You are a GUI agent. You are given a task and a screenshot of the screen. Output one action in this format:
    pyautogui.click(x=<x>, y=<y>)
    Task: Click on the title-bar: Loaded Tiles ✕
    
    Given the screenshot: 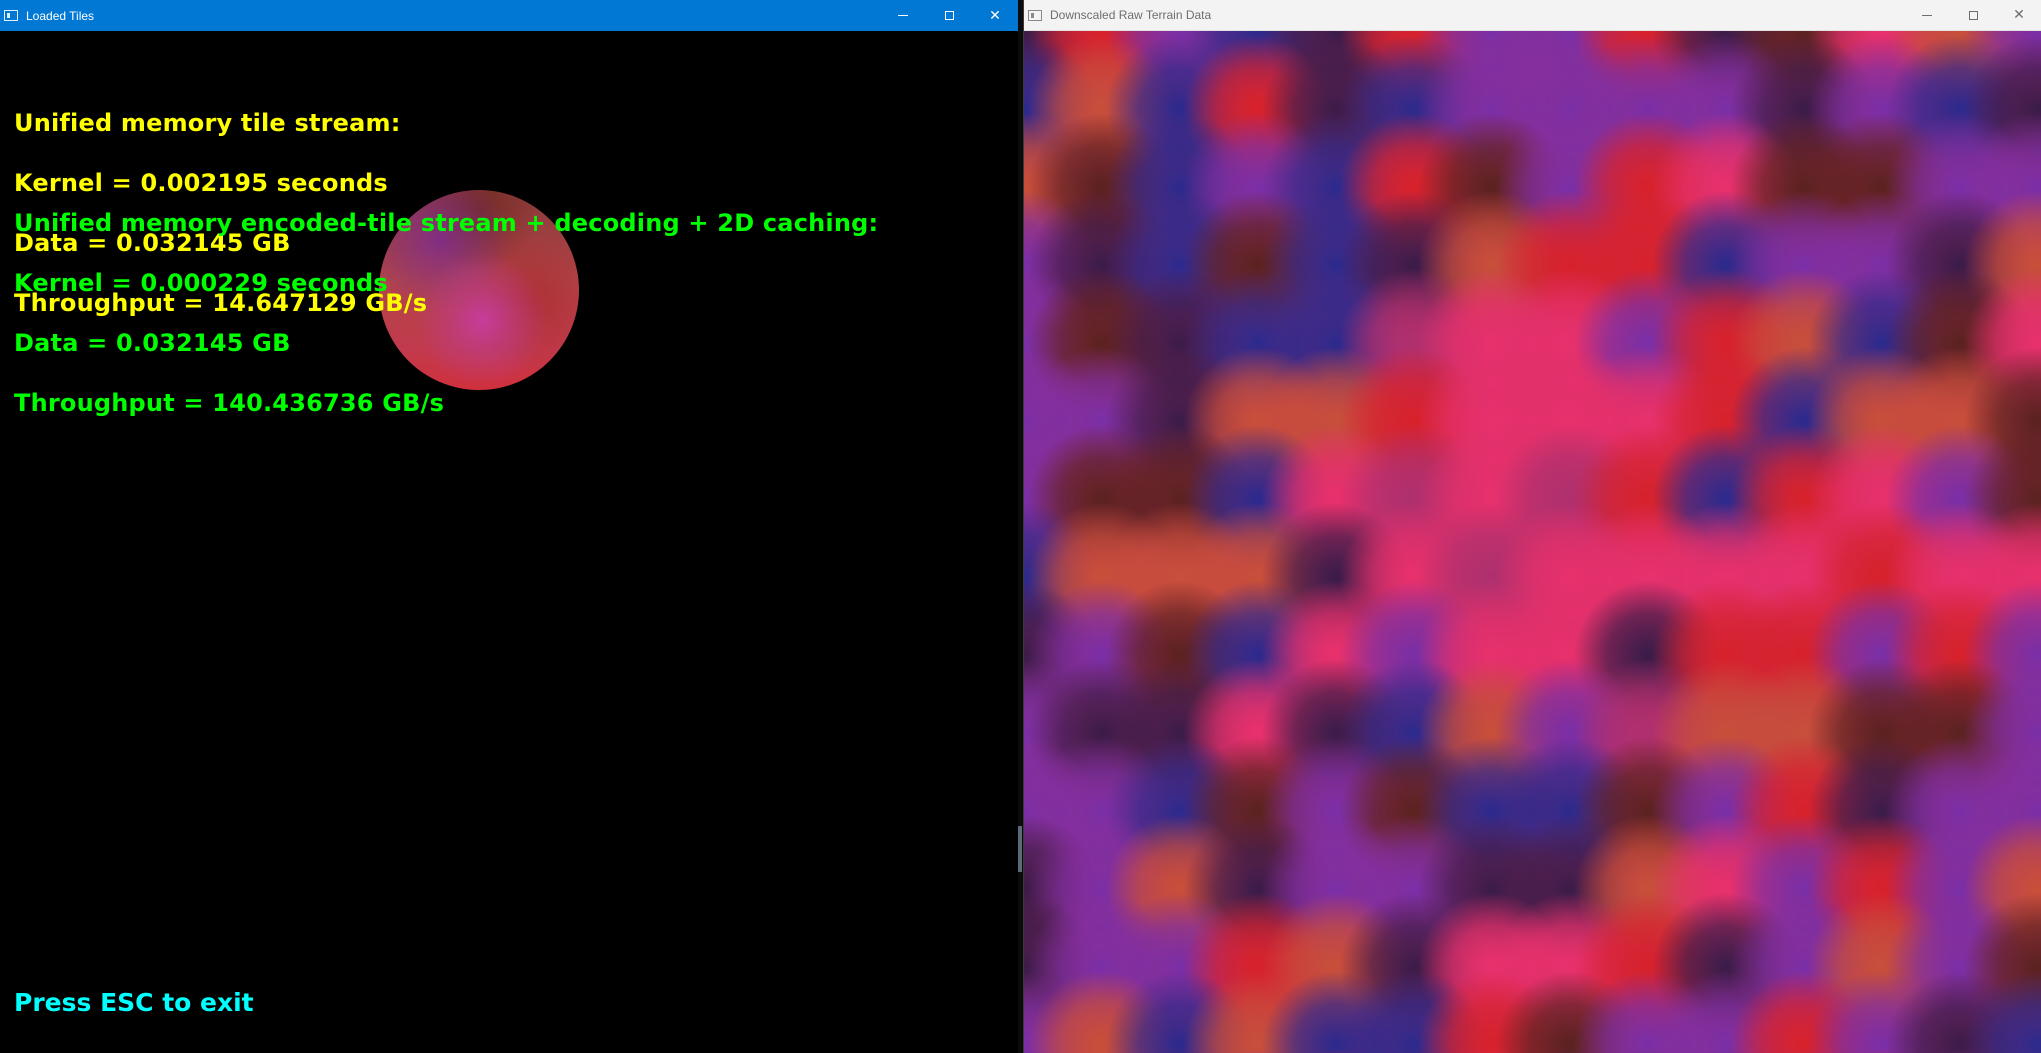 What is the action you would take?
    pyautogui.click(x=509, y=15)
    